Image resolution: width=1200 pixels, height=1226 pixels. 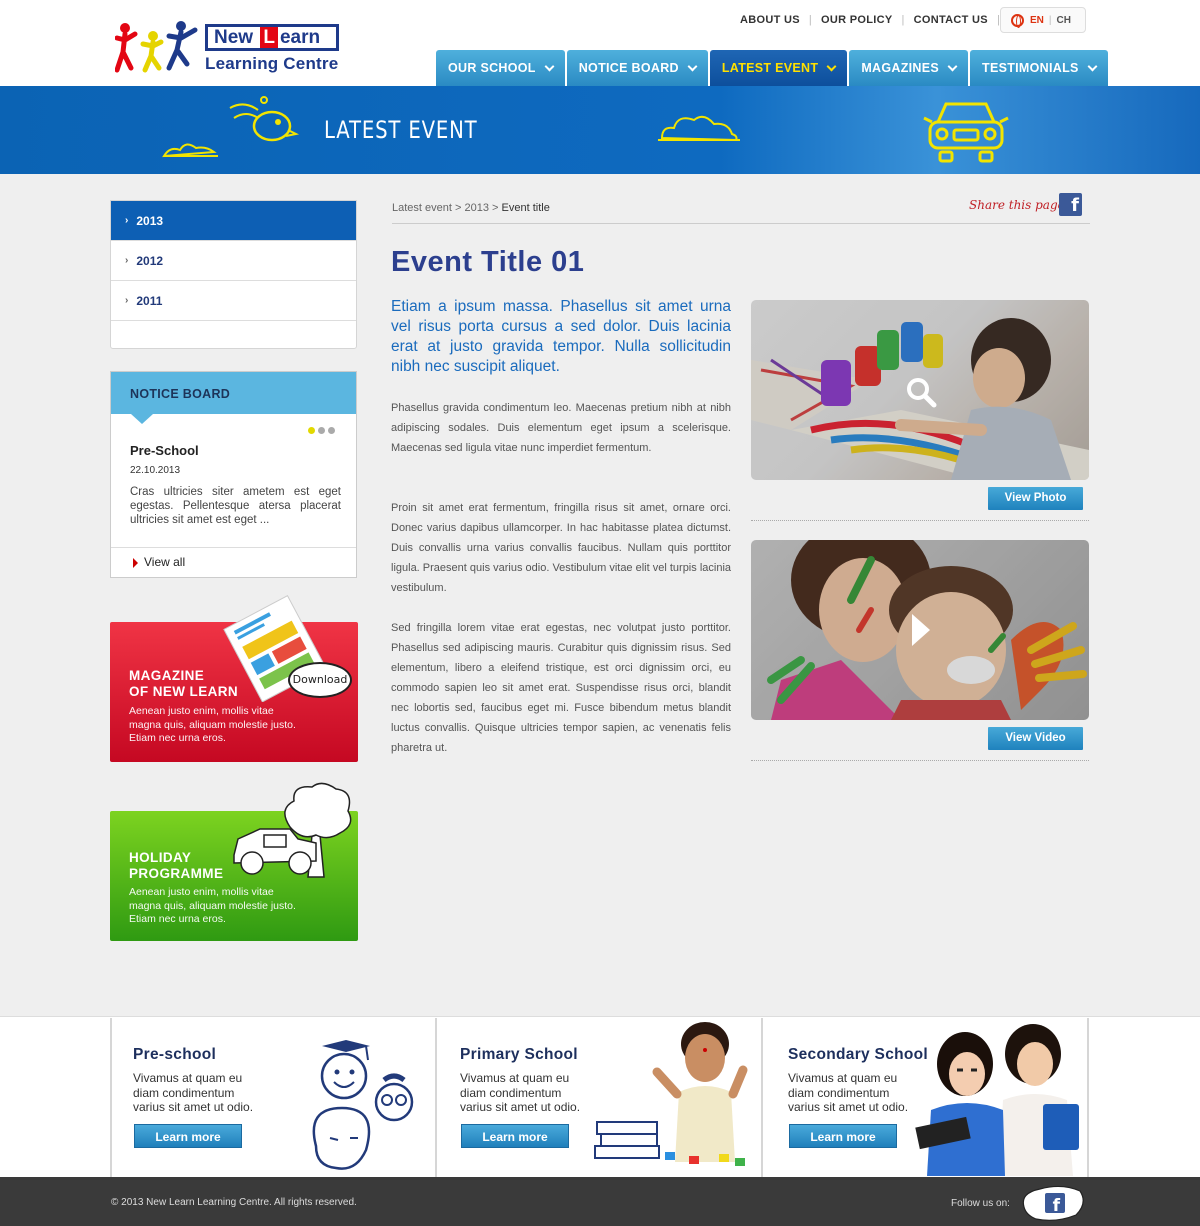 I want to click on car-doodle-icon, so click(x=966, y=132).